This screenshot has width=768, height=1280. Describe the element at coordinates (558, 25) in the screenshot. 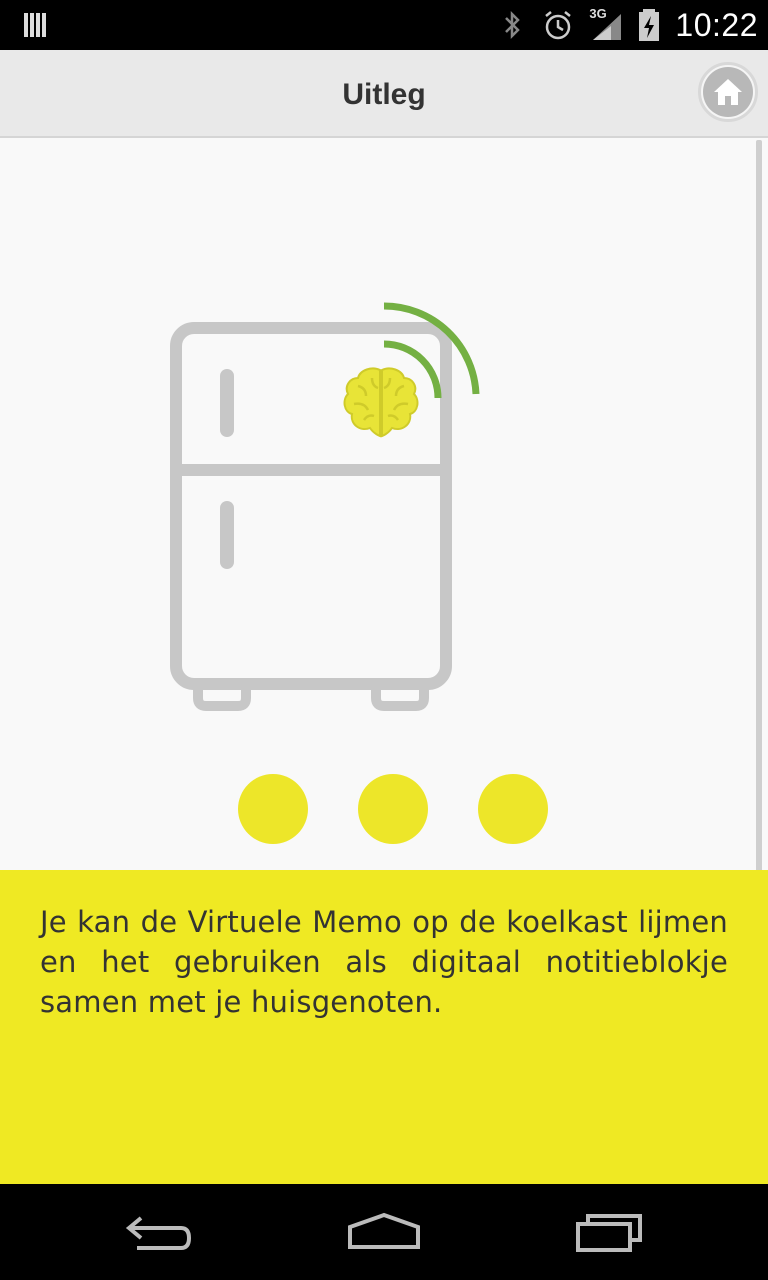

I see `alarm-icon` at that location.